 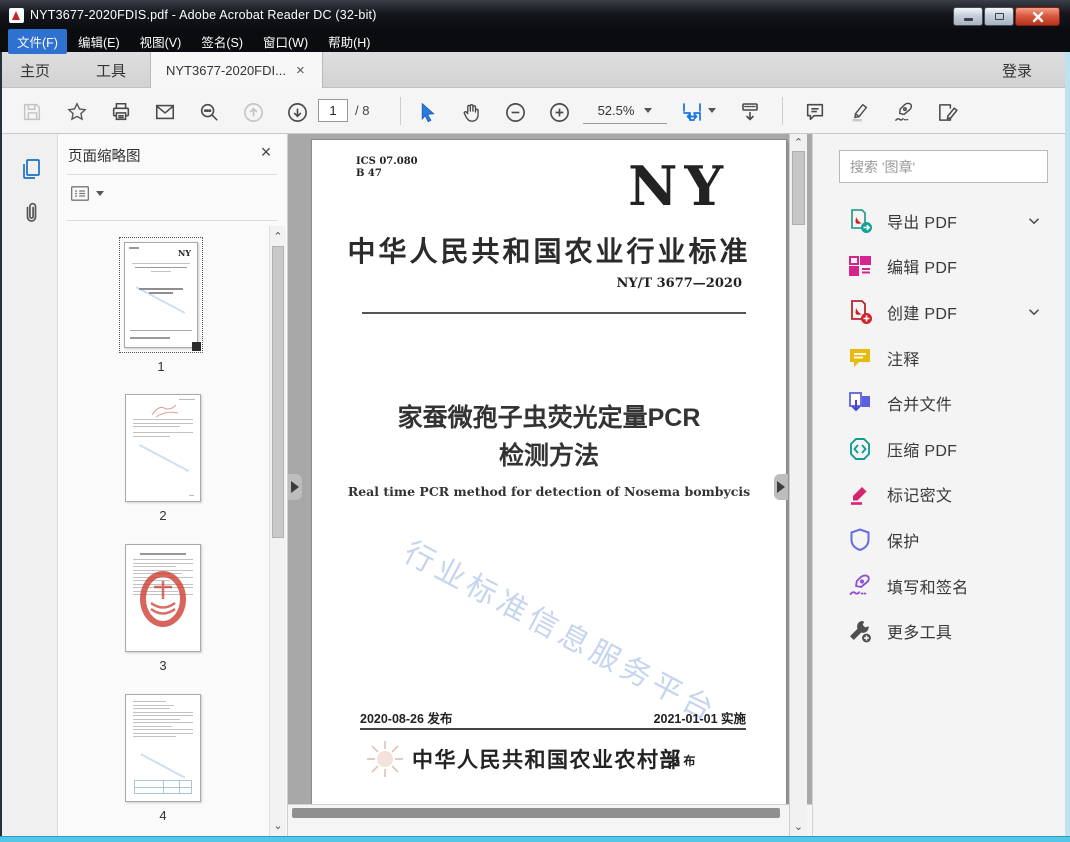 I want to click on star-icon, so click(x=77, y=111).